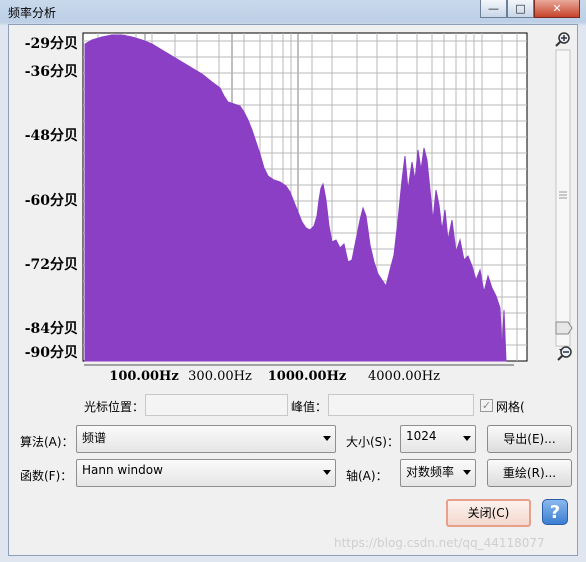 This screenshot has width=586, height=562. What do you see at coordinates (206, 473) in the screenshot?
I see `function-select: Hann window` at bounding box center [206, 473].